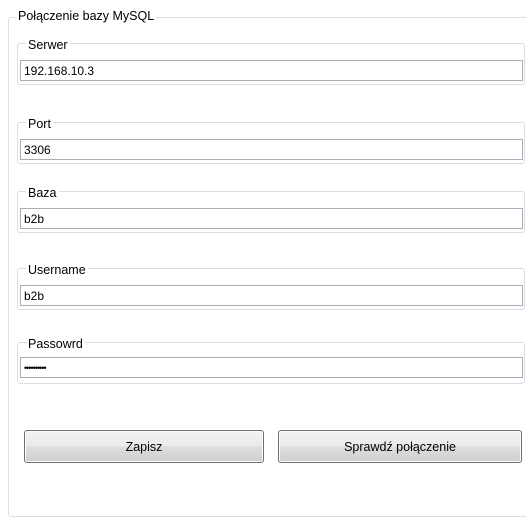  Describe the element at coordinates (39, 124) in the screenshot. I see `port-label: Port` at that location.